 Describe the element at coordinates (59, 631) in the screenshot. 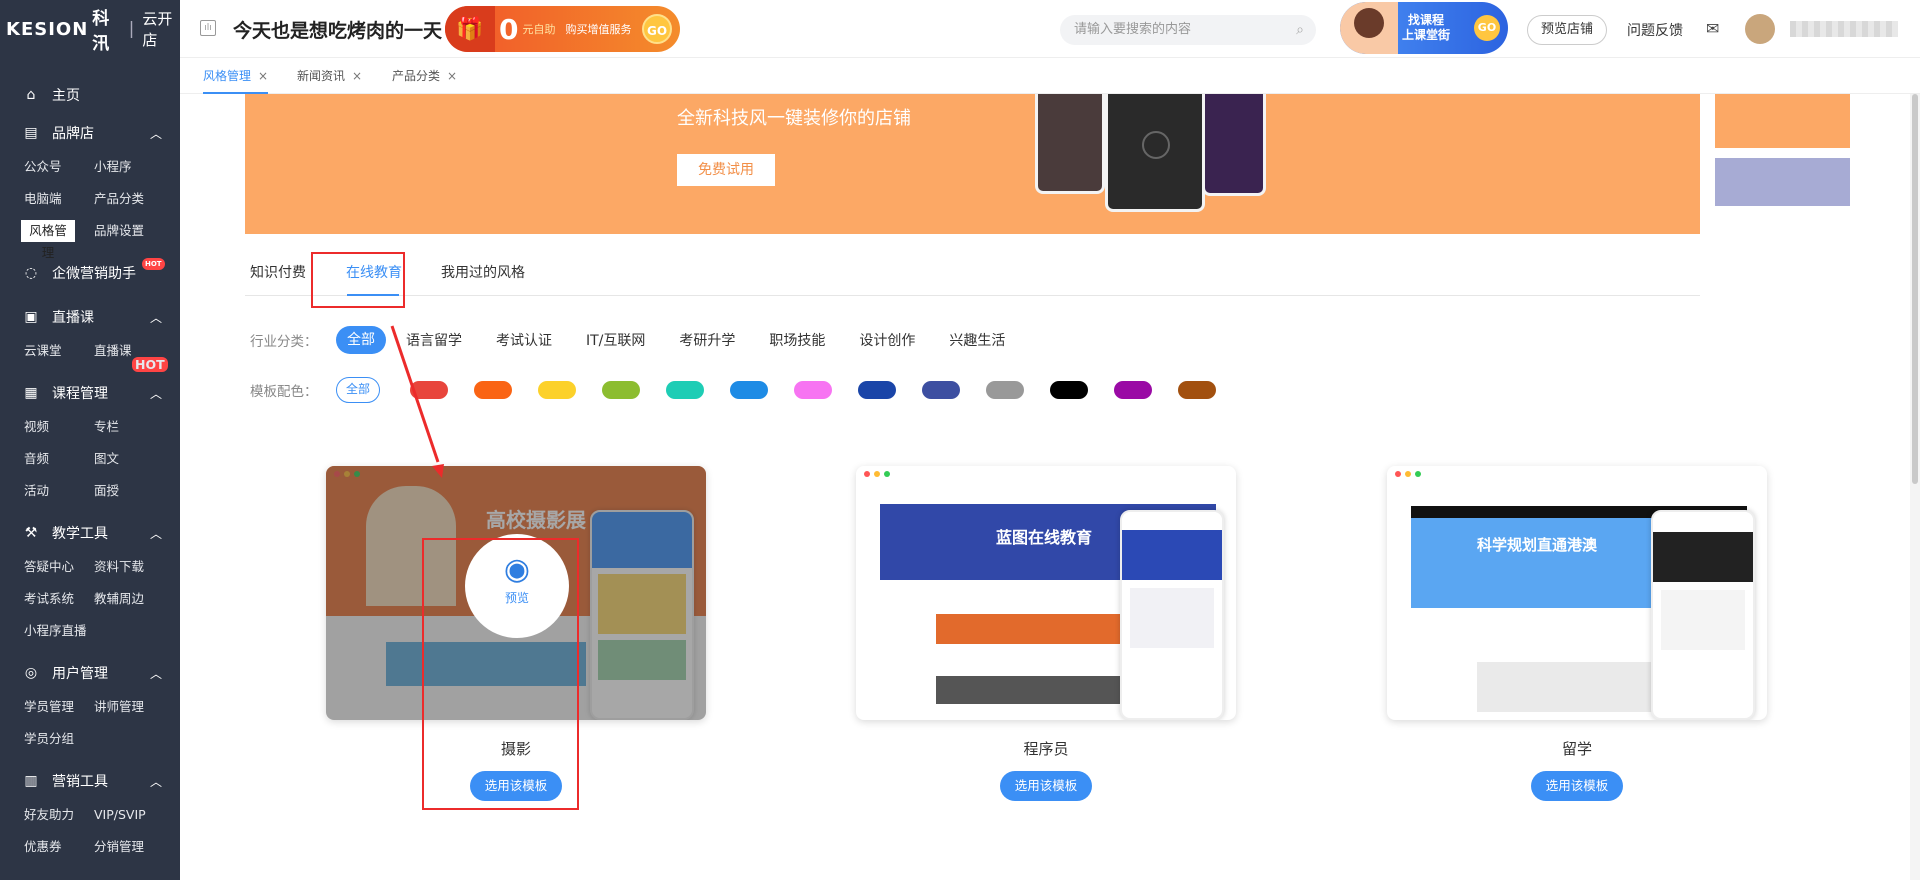

I see `sidebar-item-mini-live: 小程序直播` at that location.